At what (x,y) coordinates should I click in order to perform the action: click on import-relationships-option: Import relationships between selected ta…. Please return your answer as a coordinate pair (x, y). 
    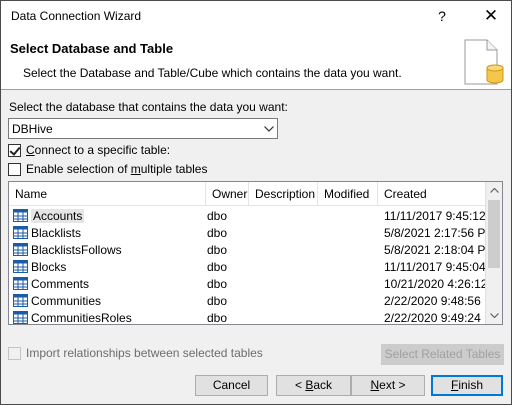
    Looking at the image, I should click on (135, 353).